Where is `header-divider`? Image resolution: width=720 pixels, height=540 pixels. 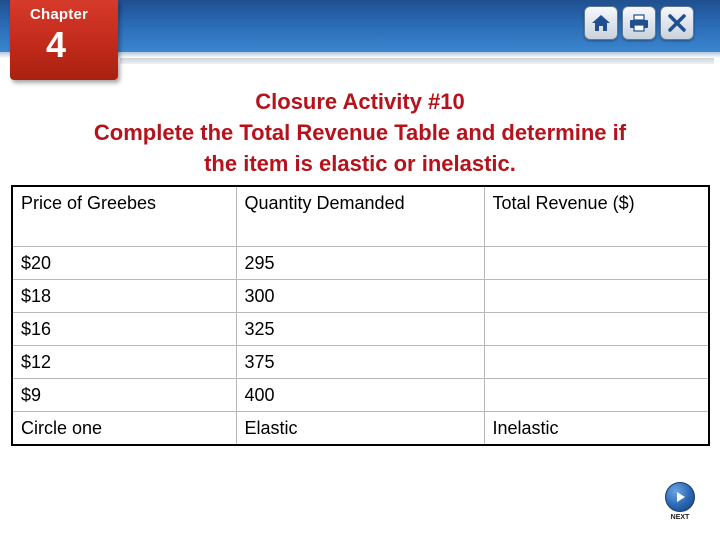 header-divider is located at coordinates (417, 61).